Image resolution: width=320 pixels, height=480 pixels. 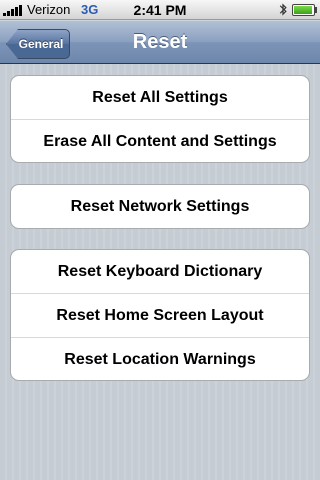 I want to click on reset-home-screen-layout-button: Reset Home Screen Layout, so click(x=160, y=316).